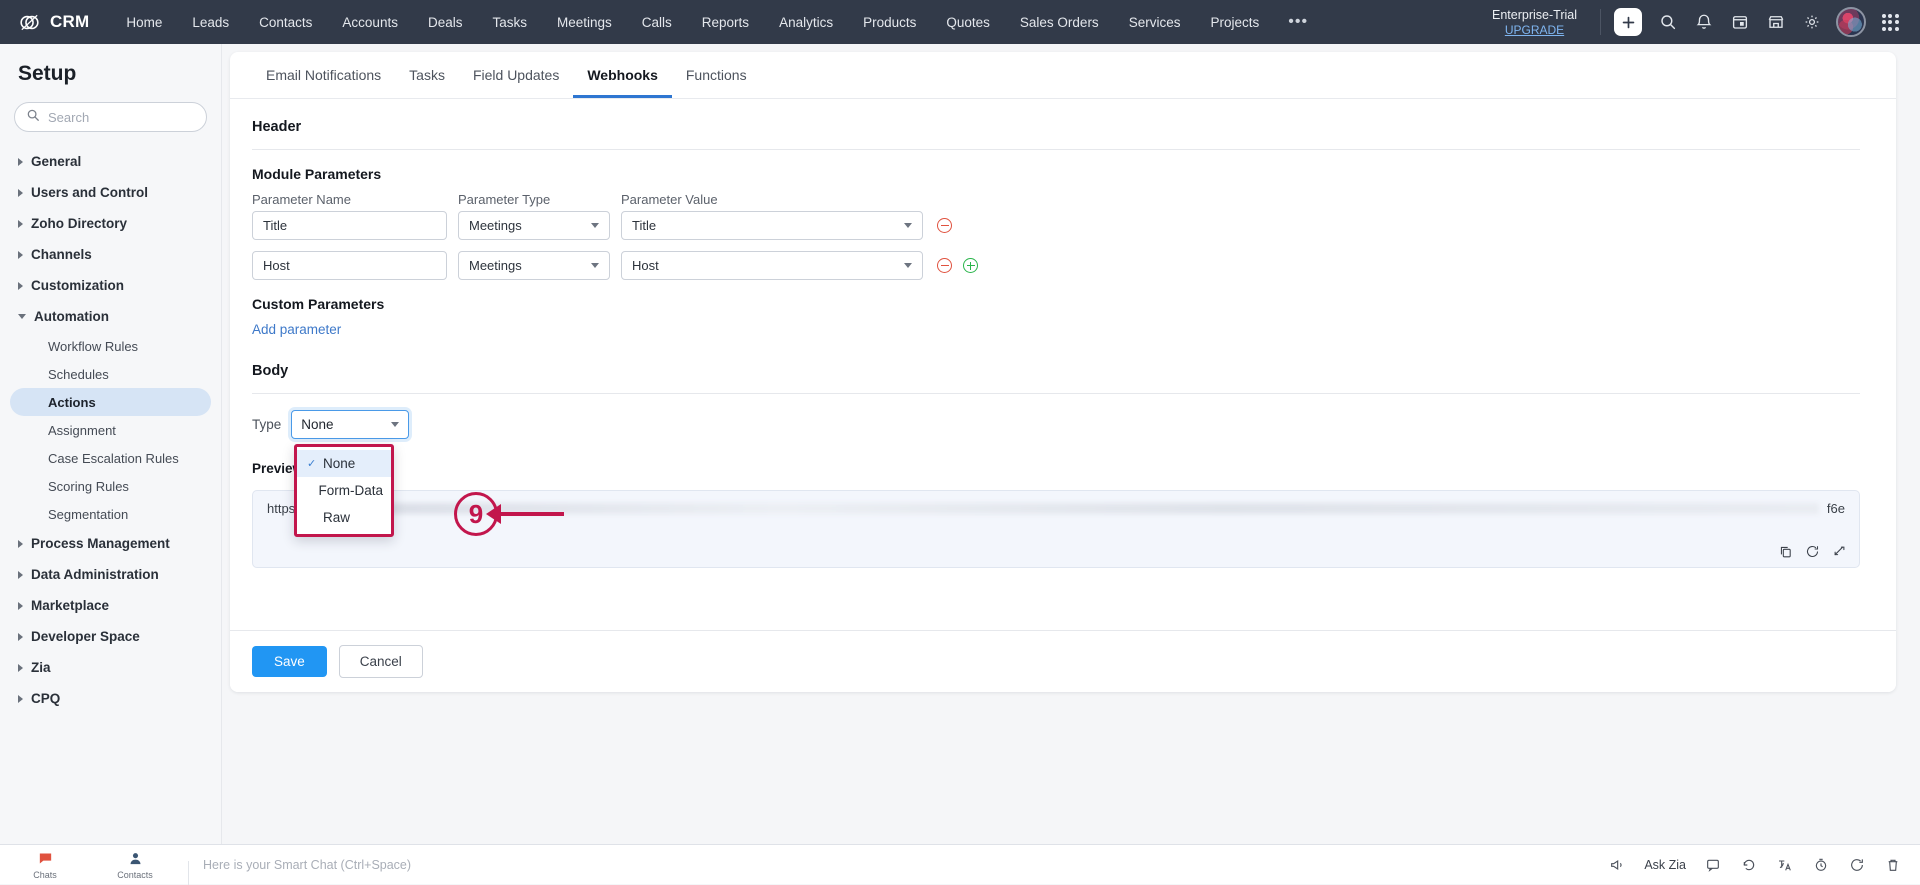 Image resolution: width=1920 pixels, height=885 pixels. Describe the element at coordinates (144, 22) in the screenshot. I see `nav-link-home: Home` at that location.